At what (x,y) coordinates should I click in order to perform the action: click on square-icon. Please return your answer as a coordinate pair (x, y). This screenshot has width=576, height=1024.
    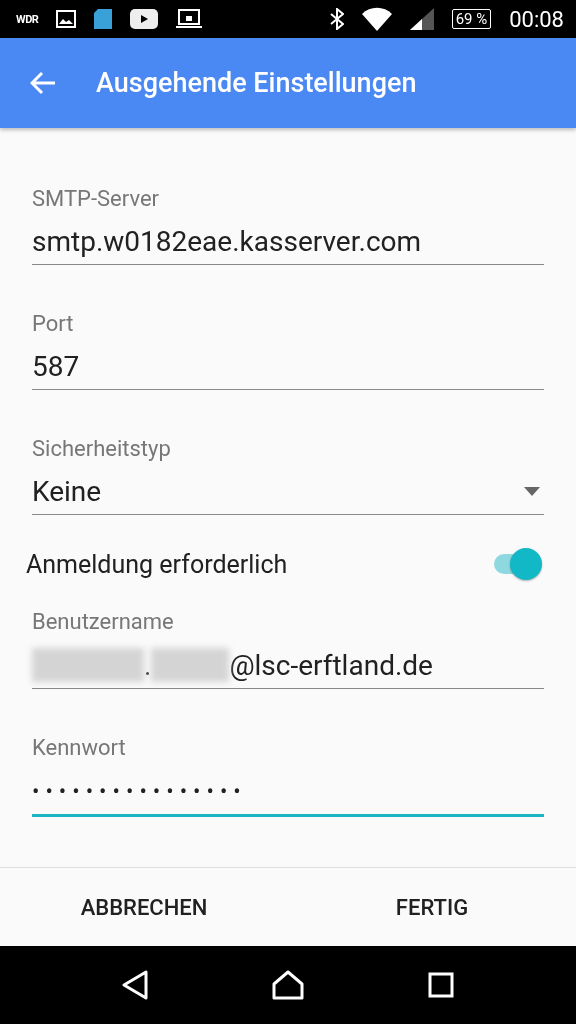
    Looking at the image, I should click on (441, 985).